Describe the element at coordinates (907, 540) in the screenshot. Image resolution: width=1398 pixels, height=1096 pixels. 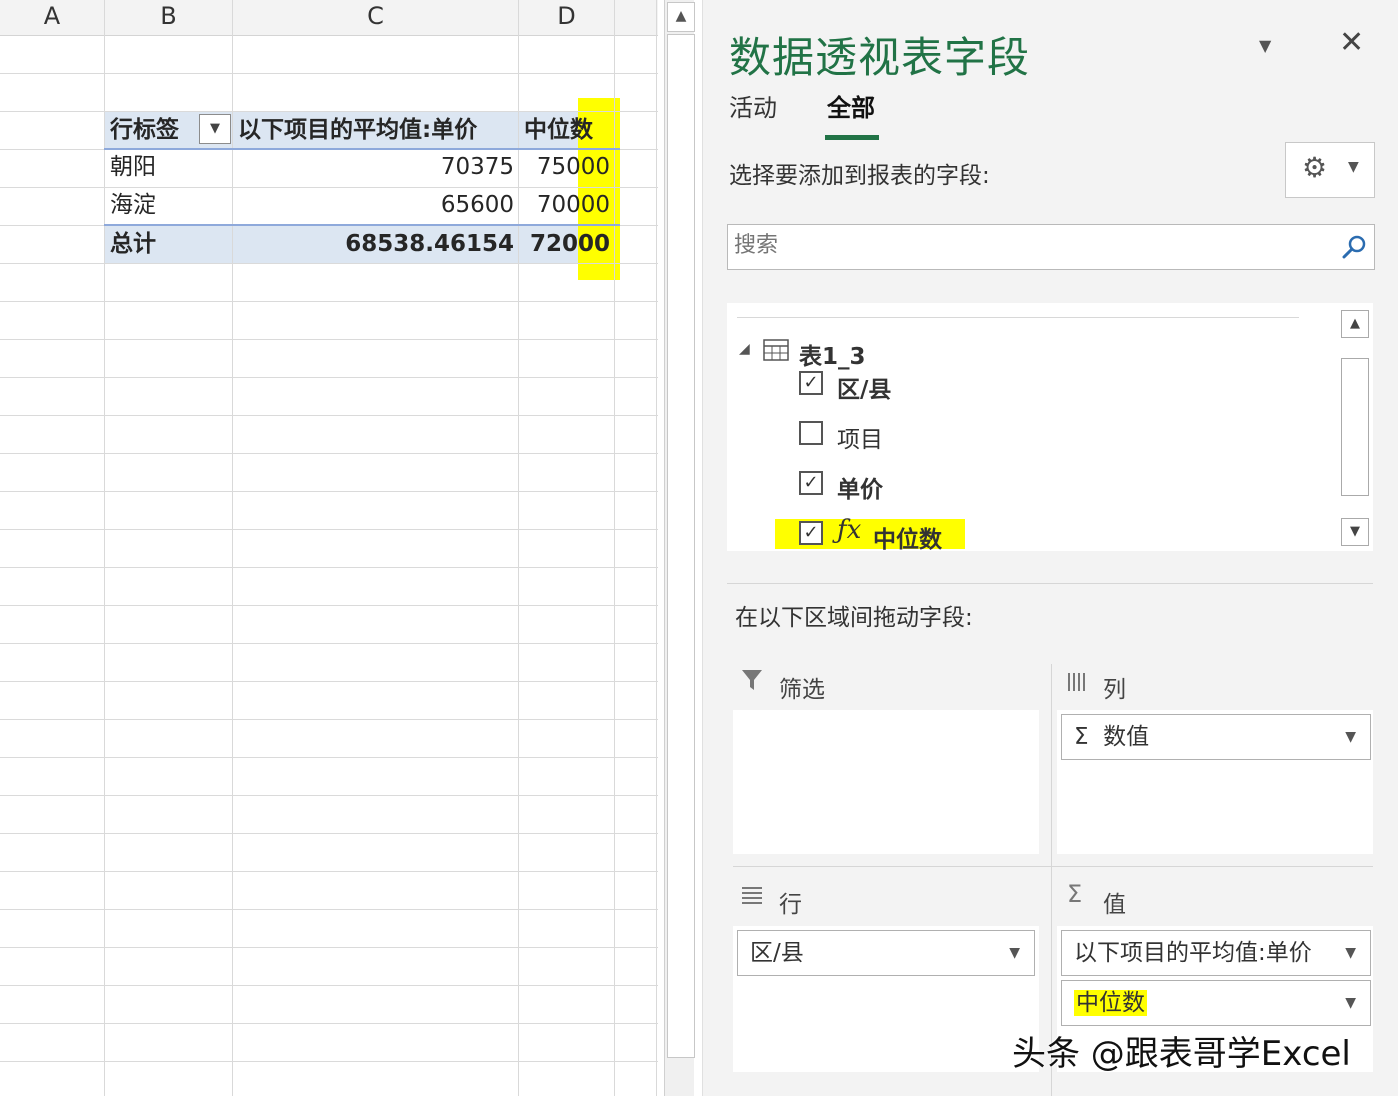
I see `field-label: 中位数` at that location.